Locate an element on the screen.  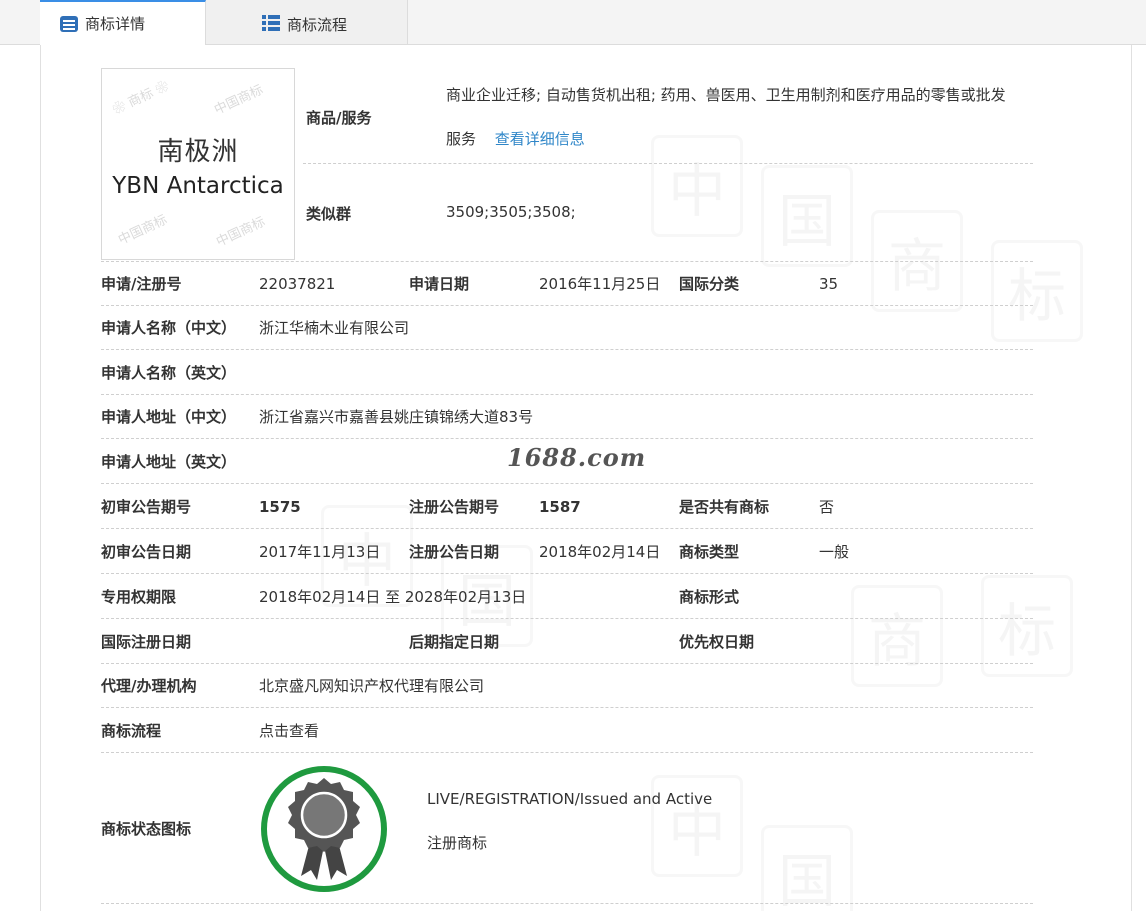
apply-date-value: 2016年11月25日 is located at coordinates (600, 284).